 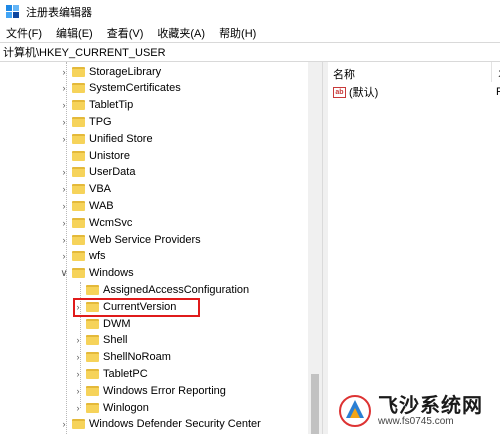 What do you see at coordinates (164, 390) in the screenshot?
I see `tree-item-label: Windows Error Reporting` at bounding box center [164, 390].